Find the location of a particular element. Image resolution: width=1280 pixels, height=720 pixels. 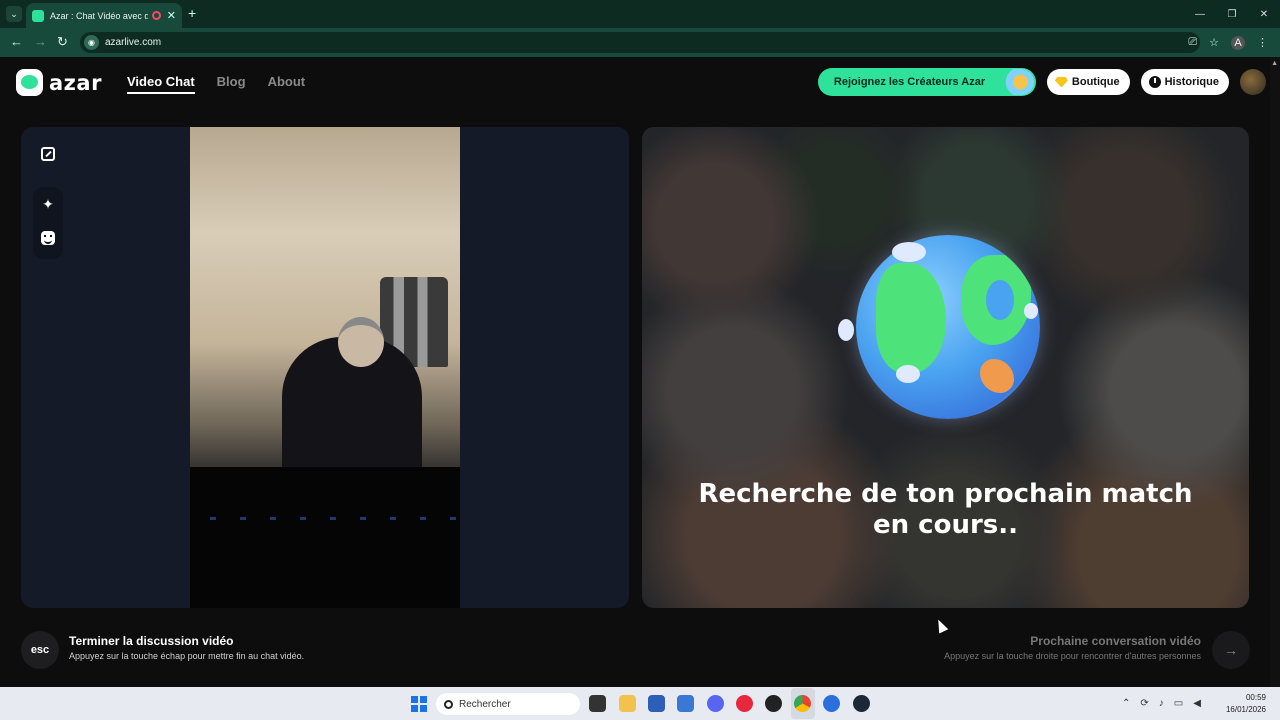

window-close-button: ✕ is located at coordinates (1264, 14).